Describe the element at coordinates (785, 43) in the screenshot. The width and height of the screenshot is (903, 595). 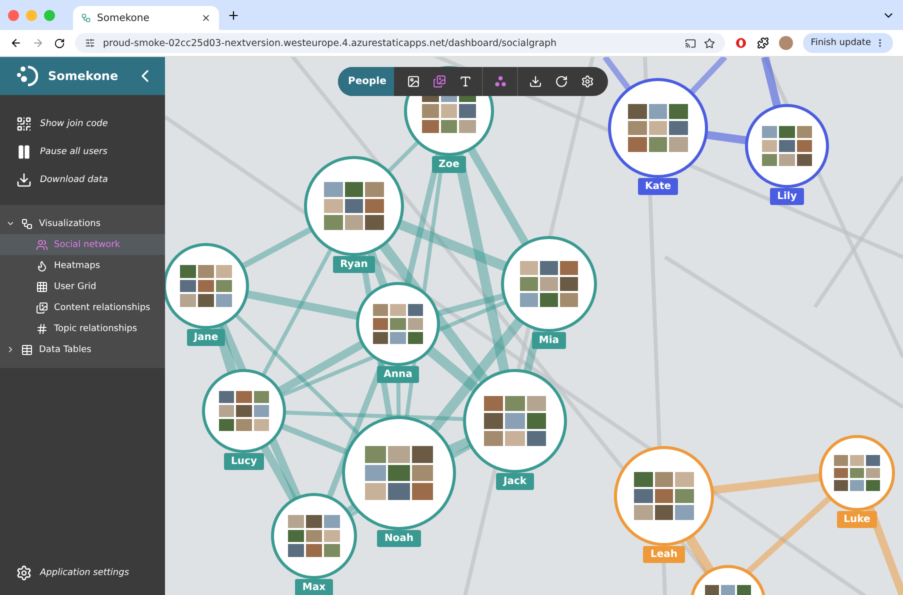
I see `avatar-icon` at that location.